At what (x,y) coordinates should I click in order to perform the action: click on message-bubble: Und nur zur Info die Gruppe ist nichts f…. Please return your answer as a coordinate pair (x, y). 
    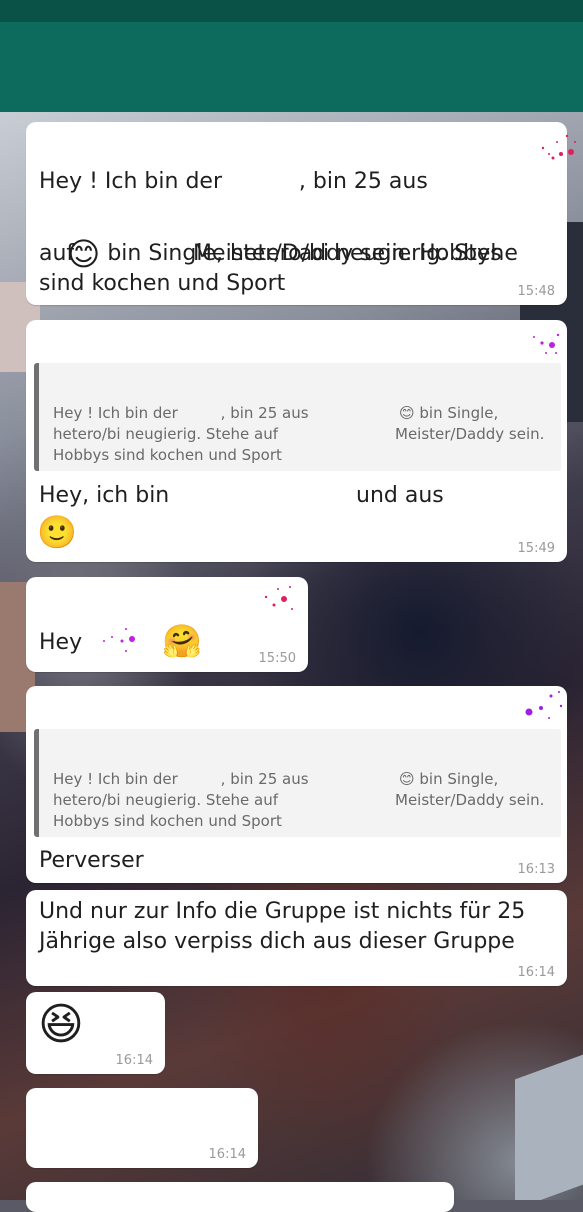
    Looking at the image, I should click on (296, 938).